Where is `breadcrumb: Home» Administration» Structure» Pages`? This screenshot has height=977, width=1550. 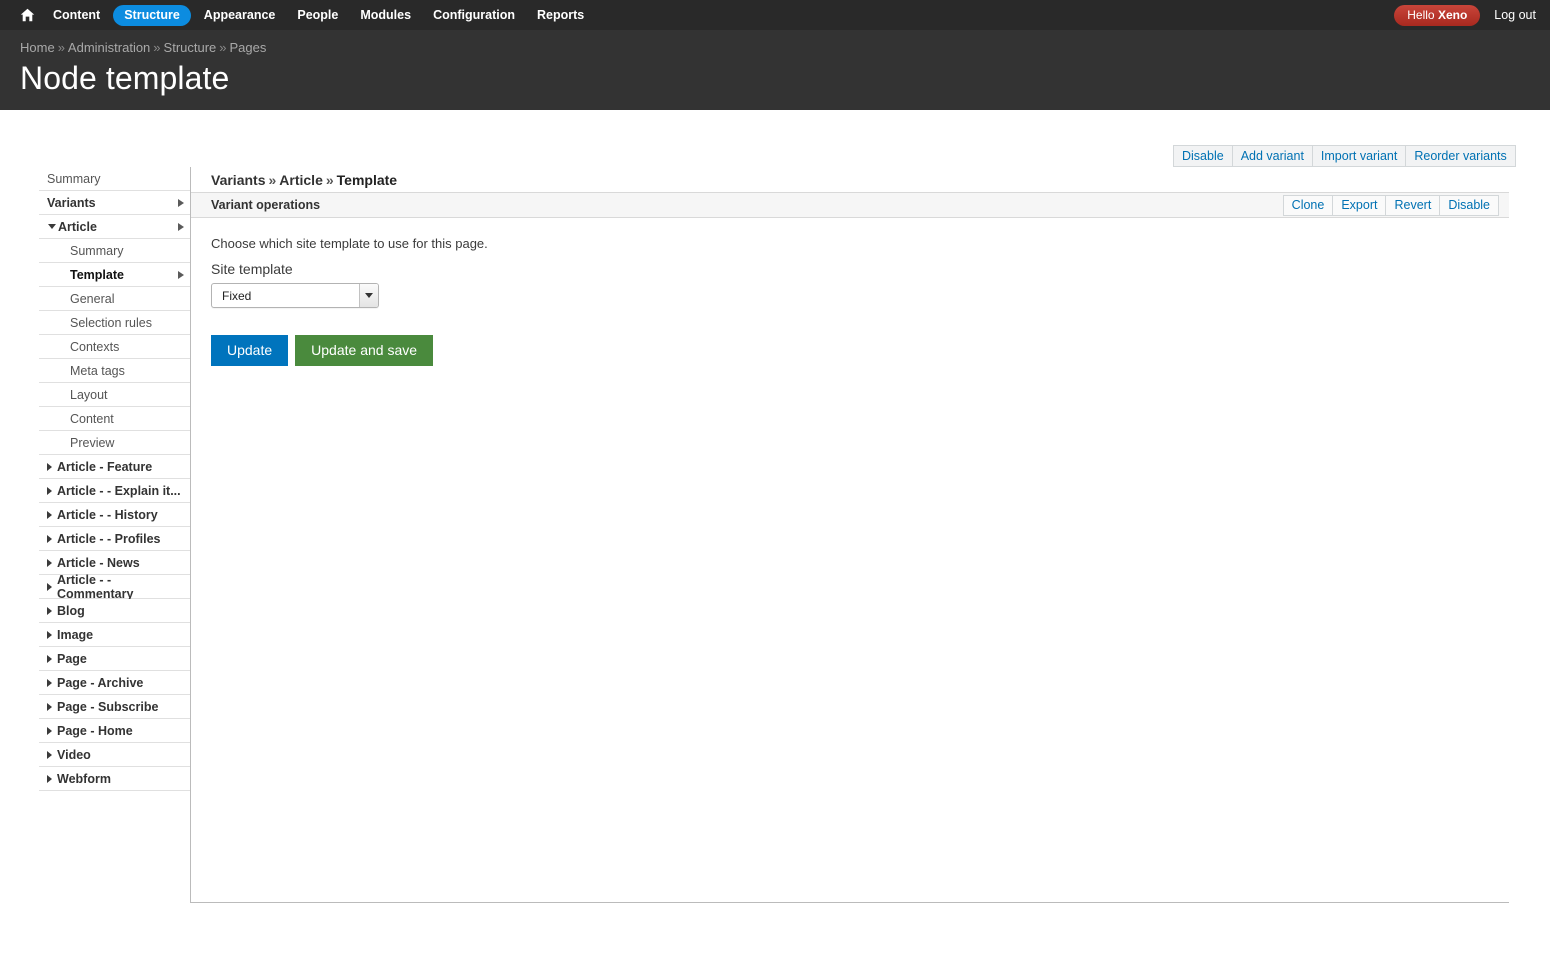 breadcrumb: Home» Administration» Structure» Pages is located at coordinates (143, 47).